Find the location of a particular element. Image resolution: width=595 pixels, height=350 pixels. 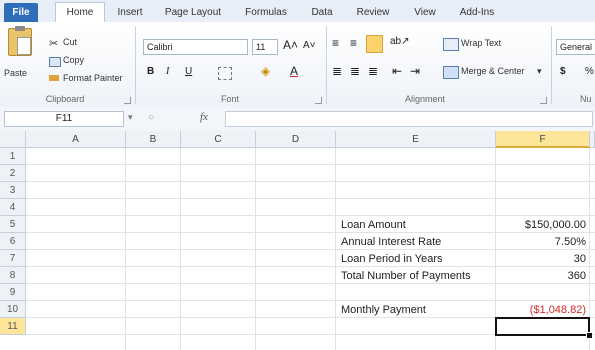

clipboard-launcher-icon is located at coordinates (127, 100).